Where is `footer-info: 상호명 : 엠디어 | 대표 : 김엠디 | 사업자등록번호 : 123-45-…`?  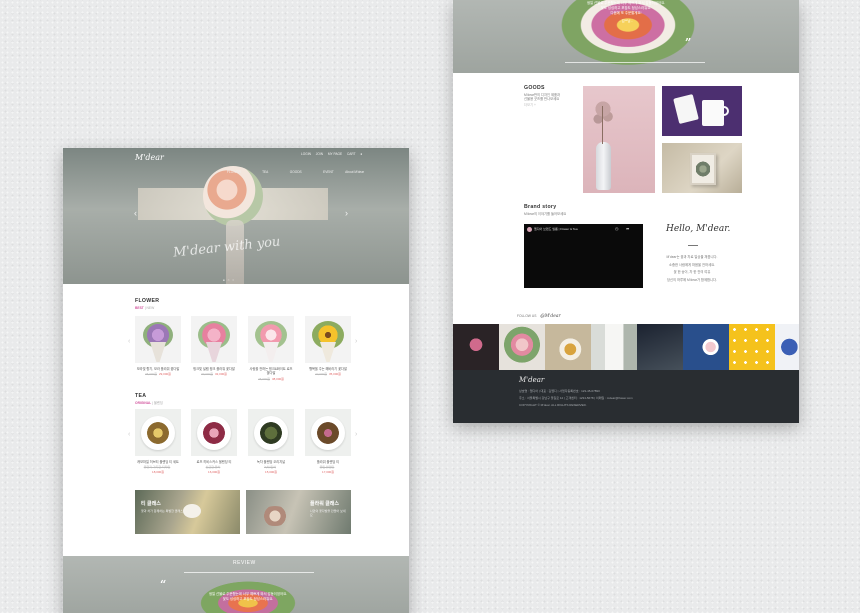 footer-info: 상호명 : 엠디어 | 대표 : 김엠디 | 사업자등록번호 : 123-45-… is located at coordinates (559, 391).